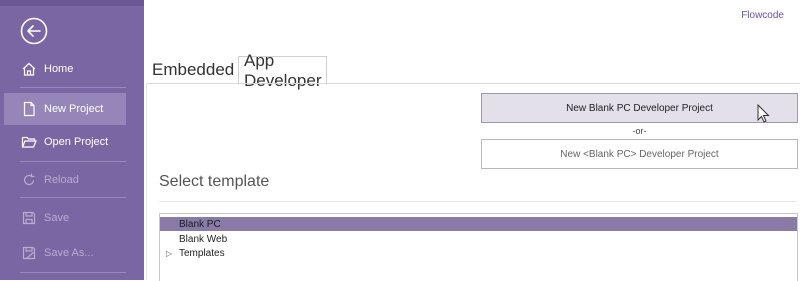 This screenshot has height=281, width=800. What do you see at coordinates (478, 239) in the screenshot?
I see `tree-item-blank-web: Blank Web` at bounding box center [478, 239].